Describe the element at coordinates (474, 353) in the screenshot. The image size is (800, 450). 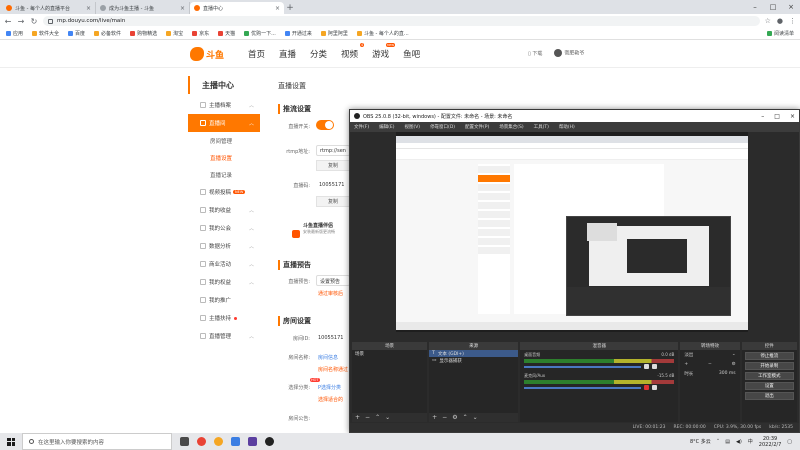
I see `source-item: T 文本 (GDI+)` at that location.